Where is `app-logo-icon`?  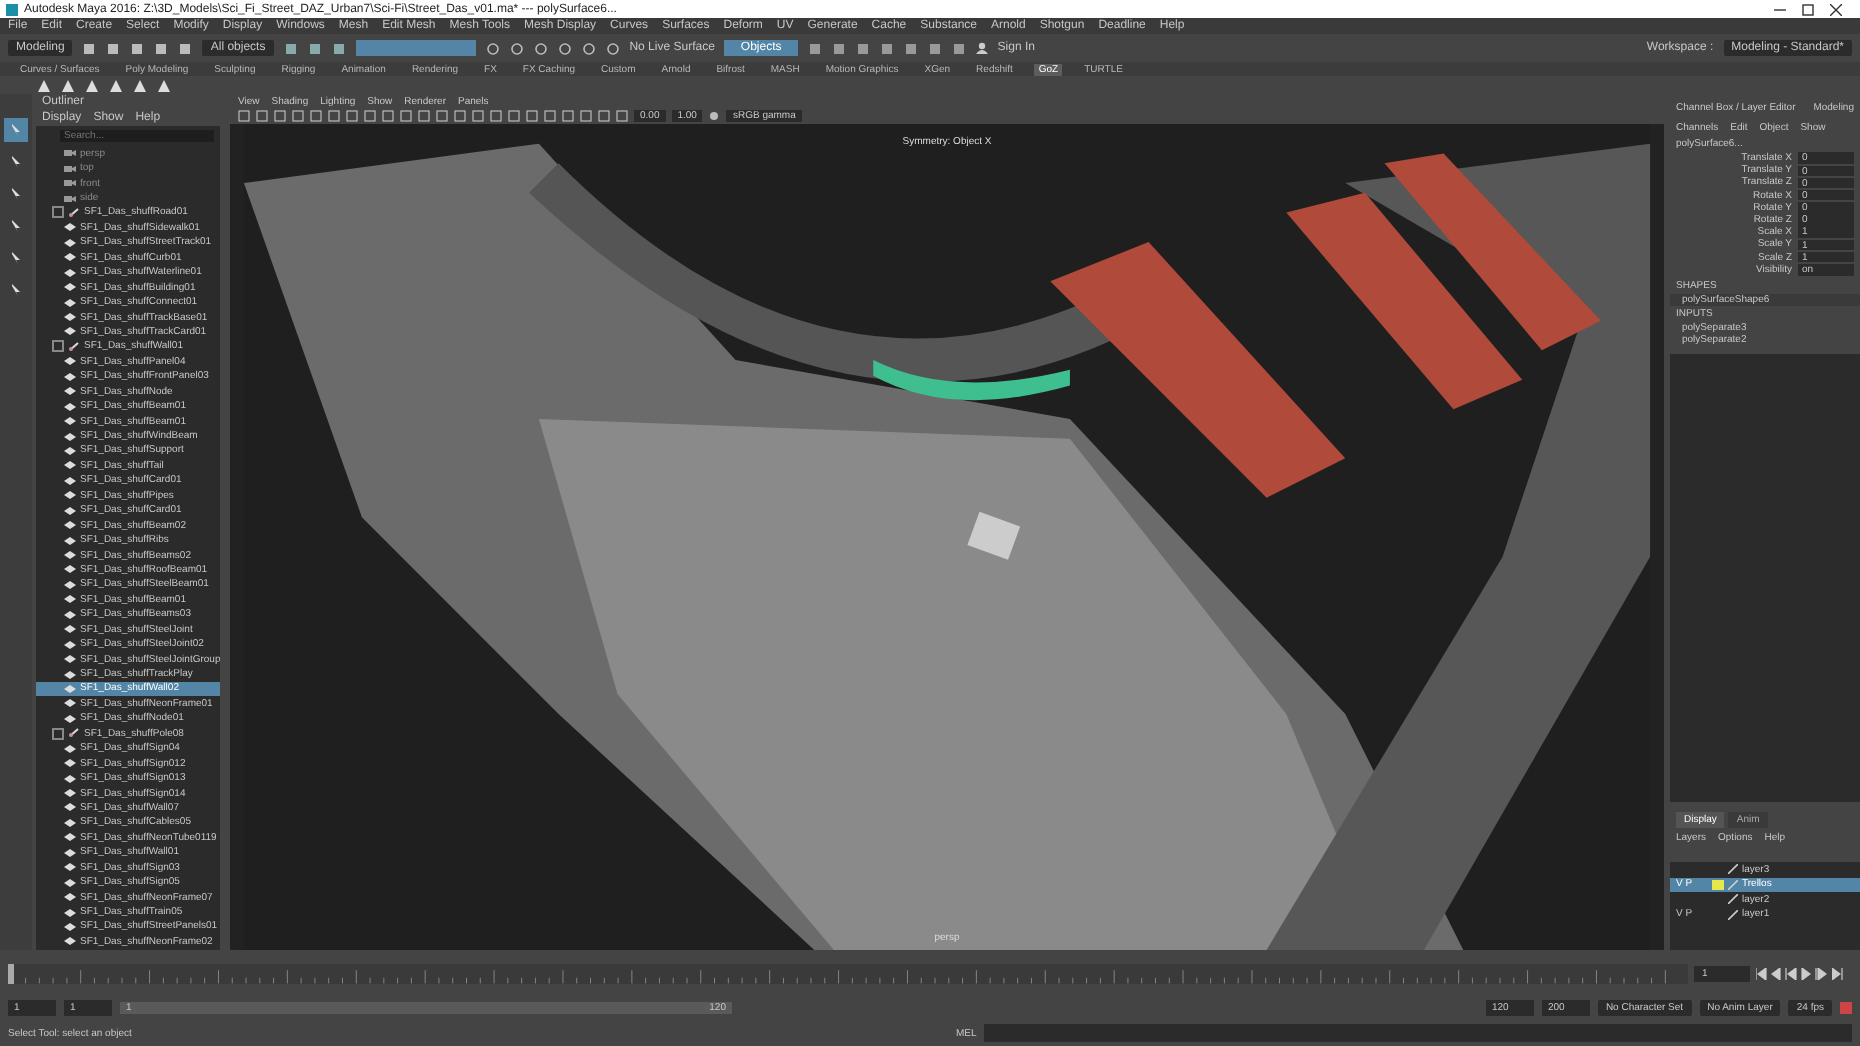
app-logo-icon is located at coordinates (12, 9).